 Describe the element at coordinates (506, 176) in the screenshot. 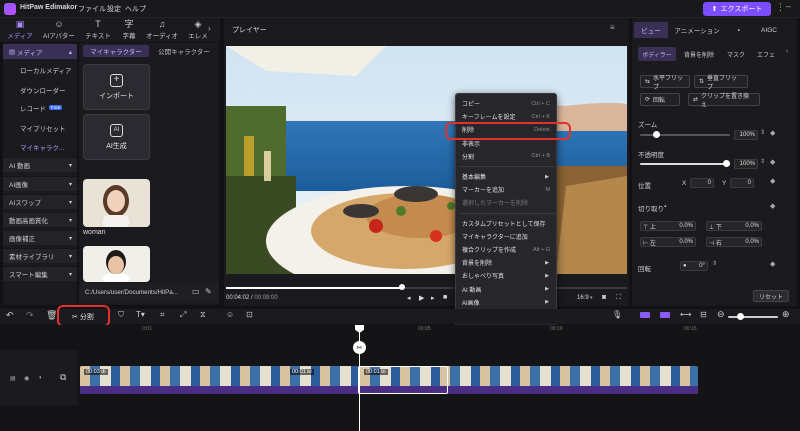

I see `context-menu-item: 基本編集 ▶` at that location.